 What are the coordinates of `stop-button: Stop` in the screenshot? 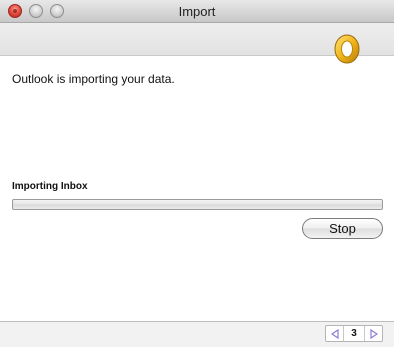 It's located at (342, 228).